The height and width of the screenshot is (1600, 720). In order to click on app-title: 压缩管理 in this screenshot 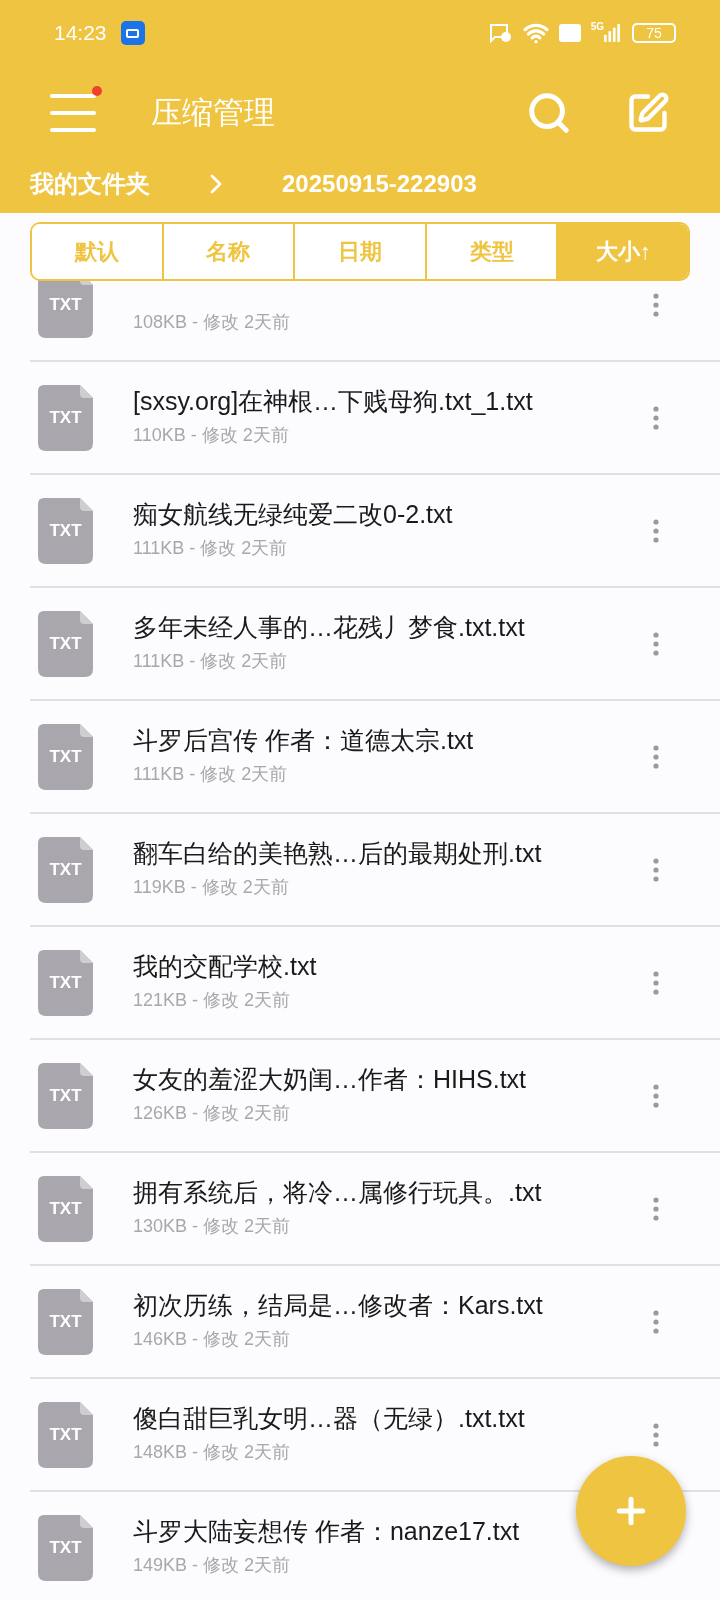, I will do `click(213, 112)`.